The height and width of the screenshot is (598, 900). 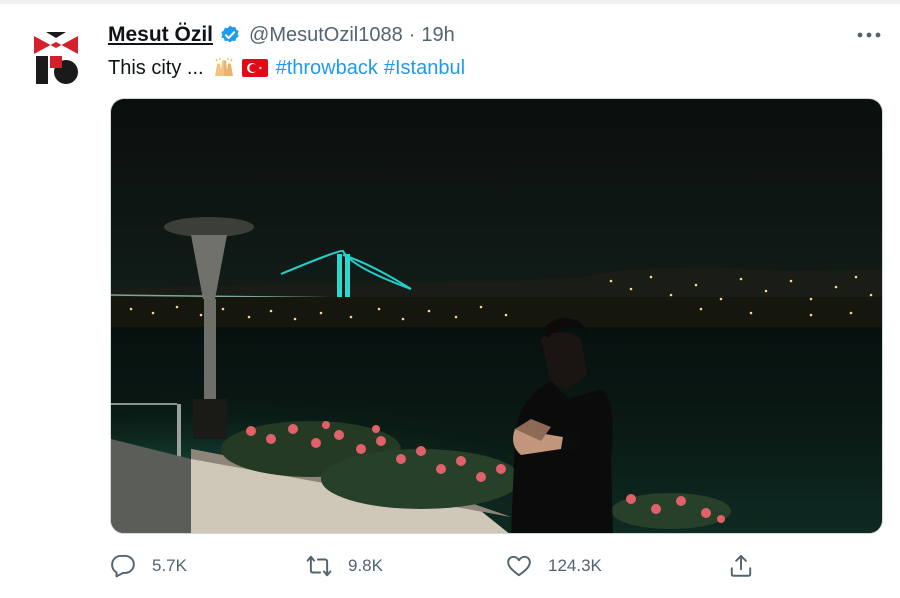 I want to click on more-options-button, so click(x=869, y=35).